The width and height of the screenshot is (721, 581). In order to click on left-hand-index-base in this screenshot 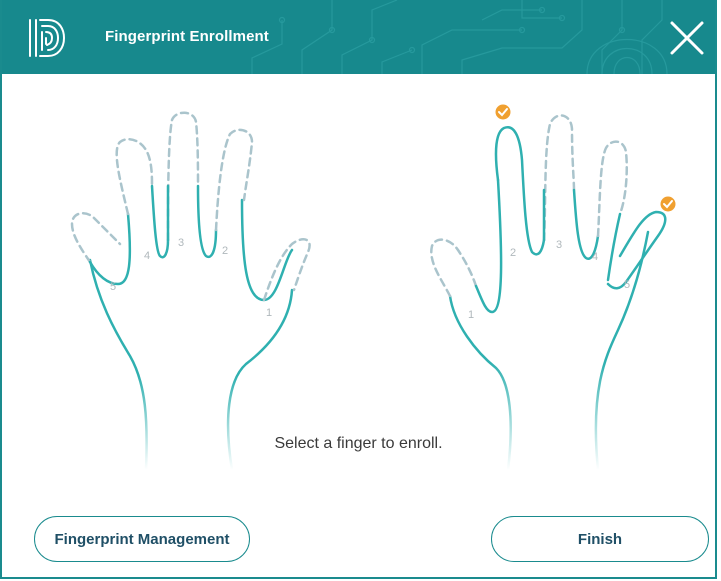, I will do `click(267, 250)`.